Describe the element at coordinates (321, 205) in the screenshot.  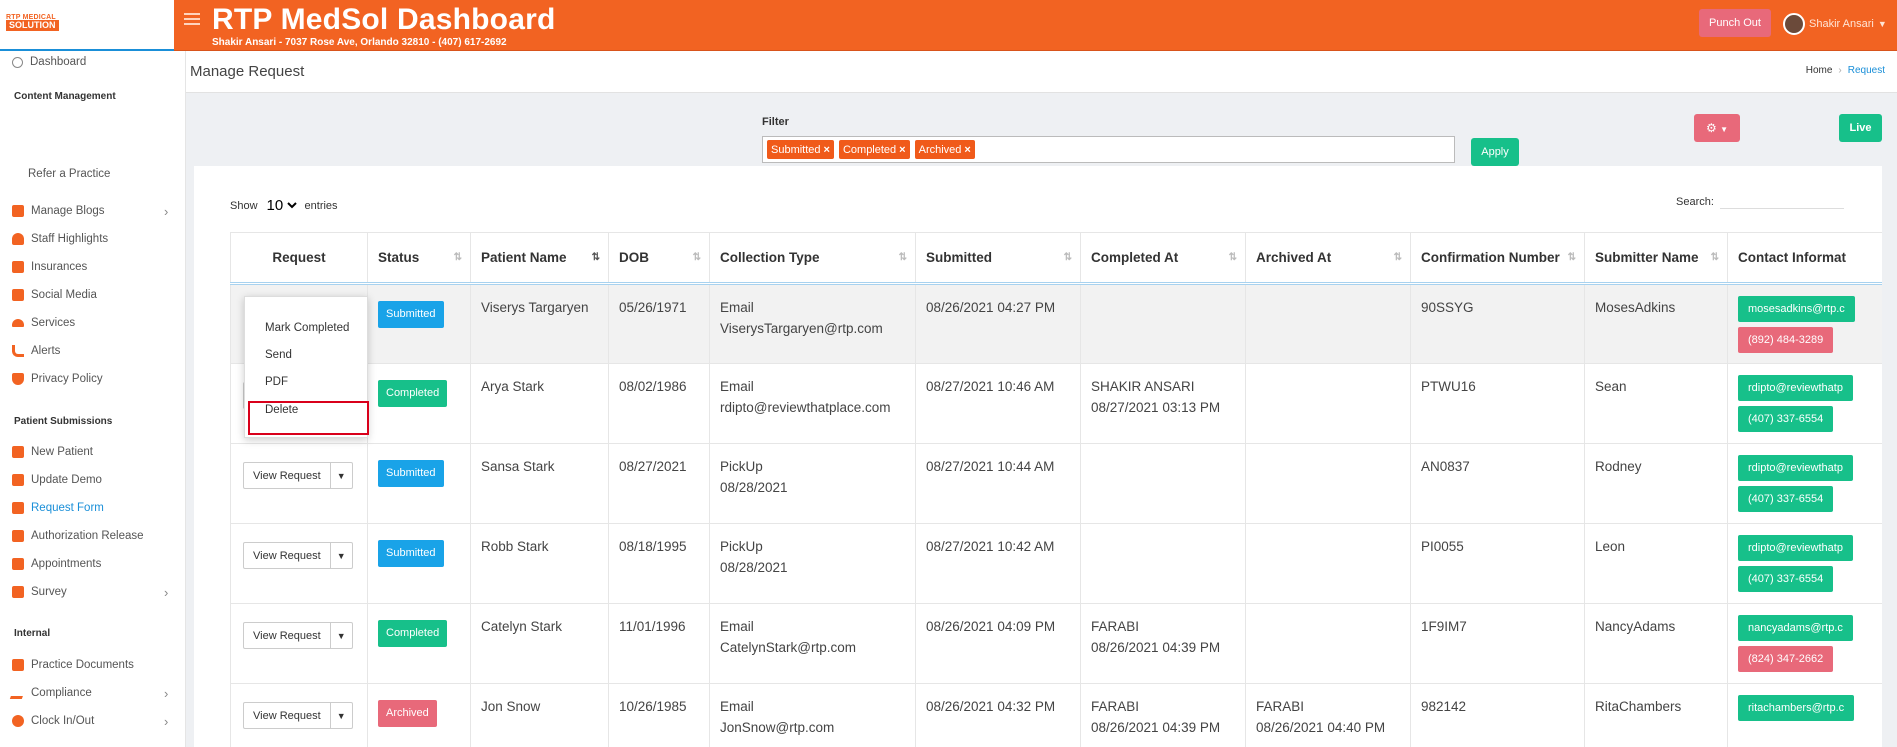
I see `entries-label: entries` at that location.